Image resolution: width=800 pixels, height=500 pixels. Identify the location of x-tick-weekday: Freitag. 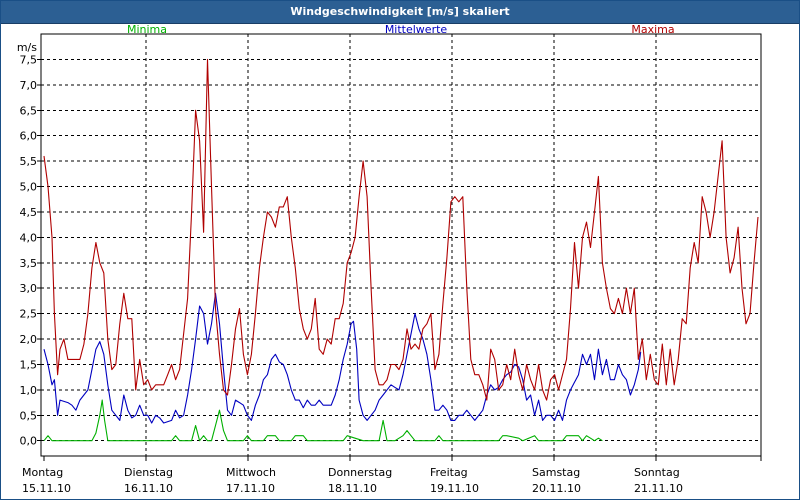
(449, 472).